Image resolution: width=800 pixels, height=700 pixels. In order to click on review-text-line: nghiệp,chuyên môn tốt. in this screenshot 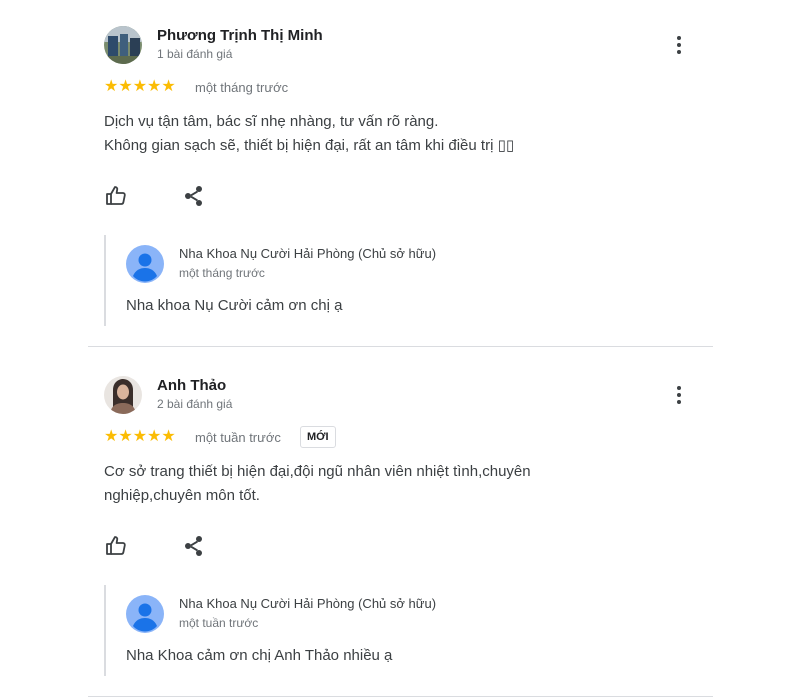, I will do `click(182, 495)`.